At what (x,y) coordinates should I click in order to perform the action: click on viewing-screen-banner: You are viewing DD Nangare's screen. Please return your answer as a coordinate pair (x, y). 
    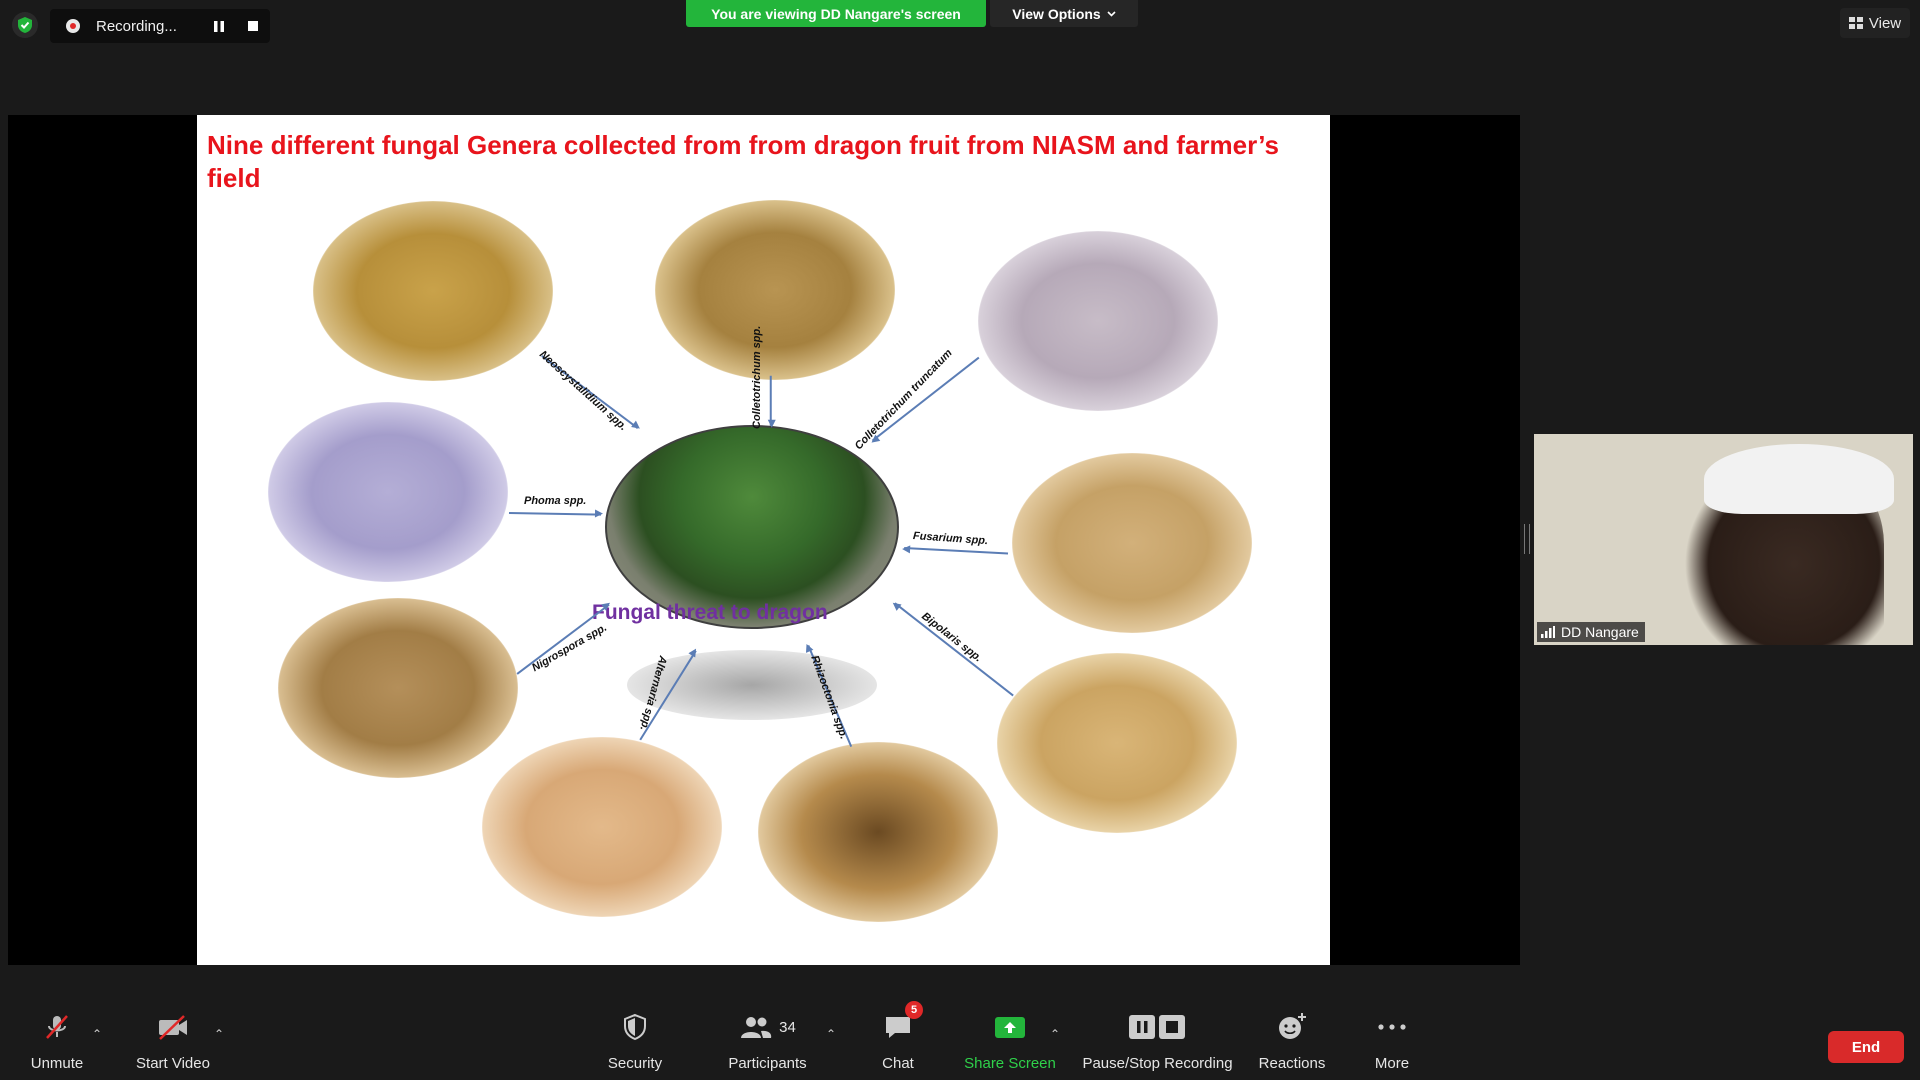
    Looking at the image, I should click on (836, 13).